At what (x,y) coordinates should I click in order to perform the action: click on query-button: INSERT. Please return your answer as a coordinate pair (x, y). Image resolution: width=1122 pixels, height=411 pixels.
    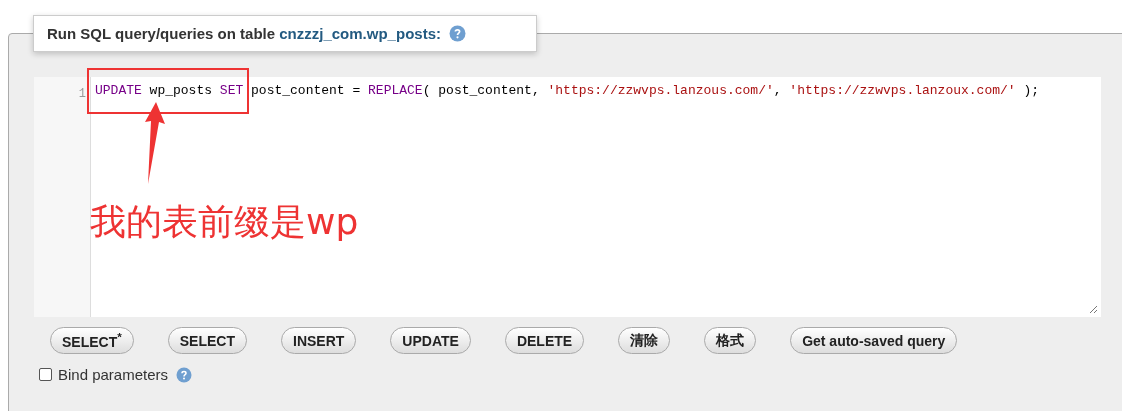
    Looking at the image, I should click on (319, 340).